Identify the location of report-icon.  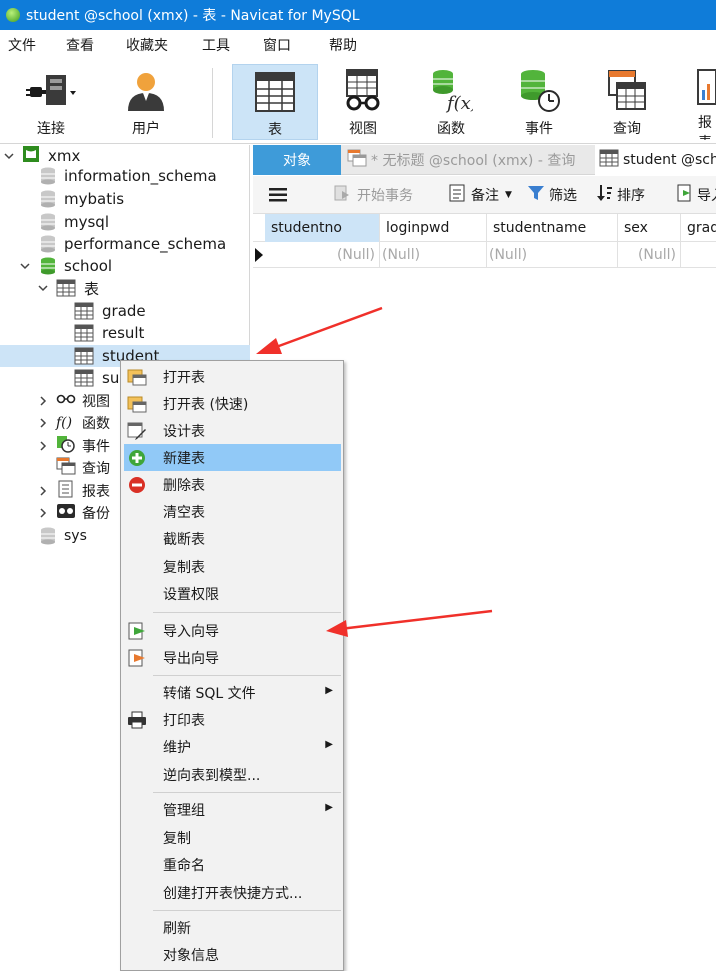
(66, 491).